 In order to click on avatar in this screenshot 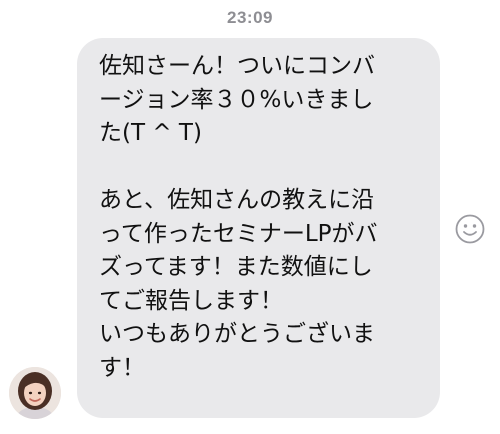, I will do `click(35, 393)`.